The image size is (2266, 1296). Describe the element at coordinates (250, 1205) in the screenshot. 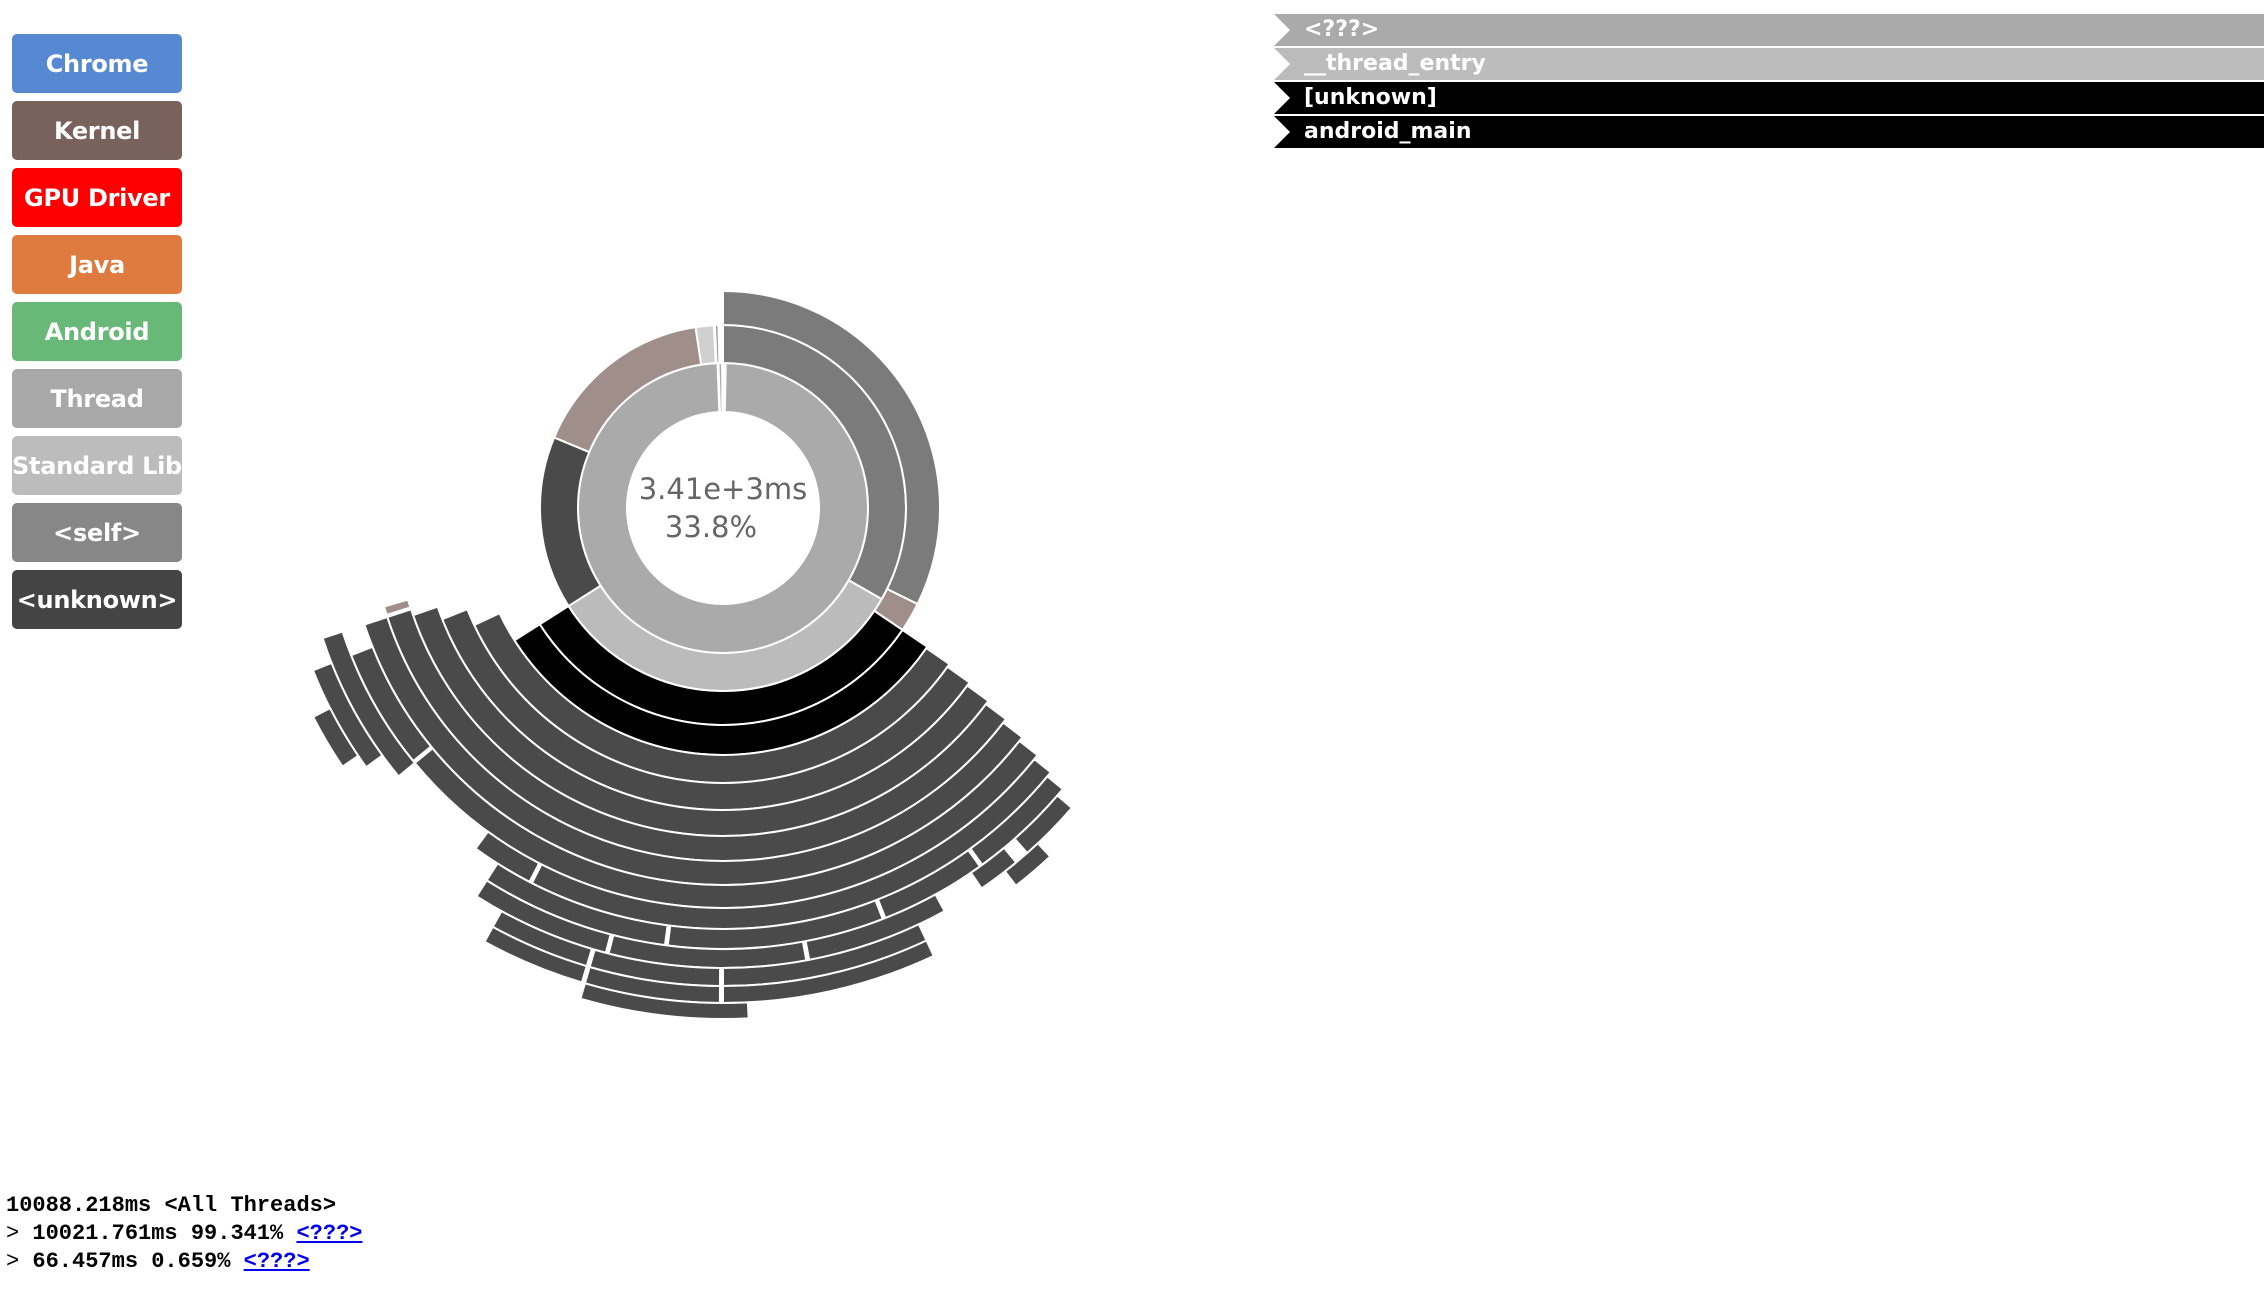

I see `stack-root-name: <All Threads>` at that location.